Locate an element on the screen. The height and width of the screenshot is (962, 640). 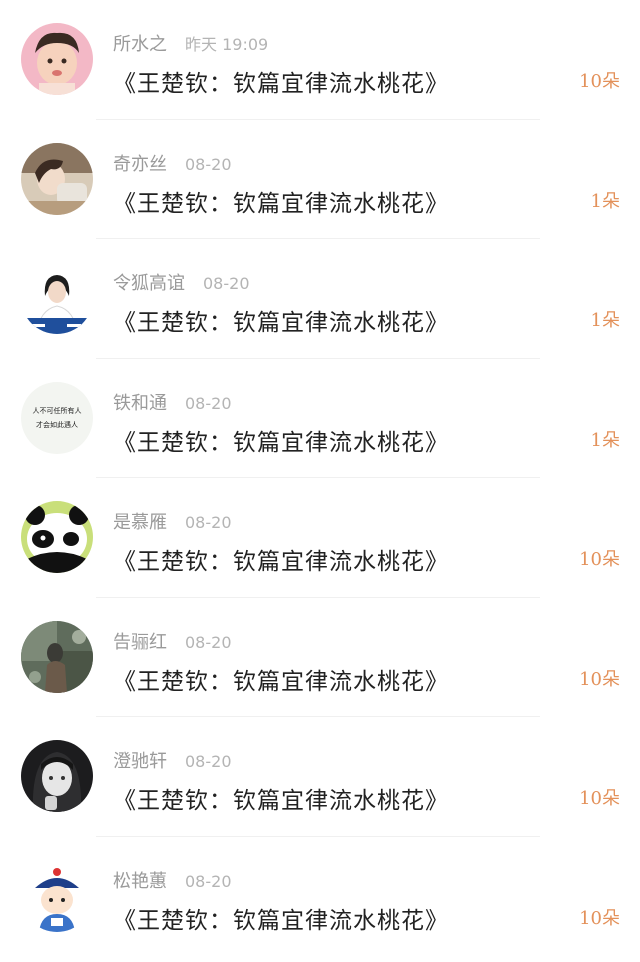
item-meta: 是慕雁 08-20 is located at coordinates (172, 521).